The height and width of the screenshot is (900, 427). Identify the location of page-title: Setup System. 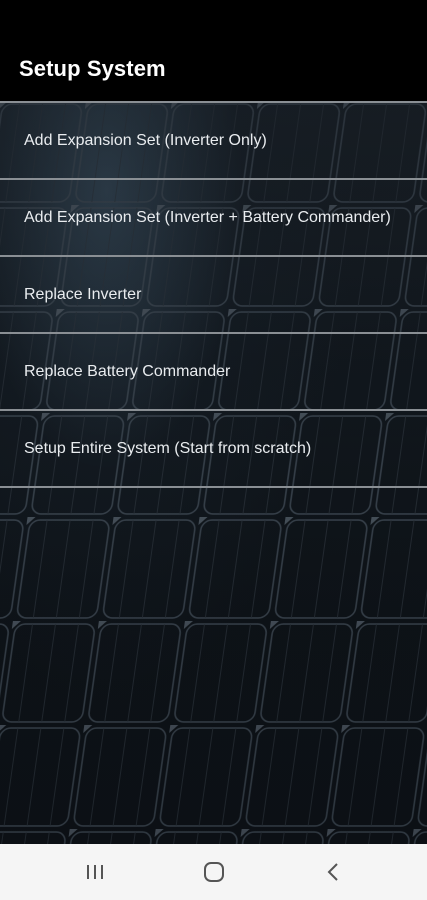
(92, 68).